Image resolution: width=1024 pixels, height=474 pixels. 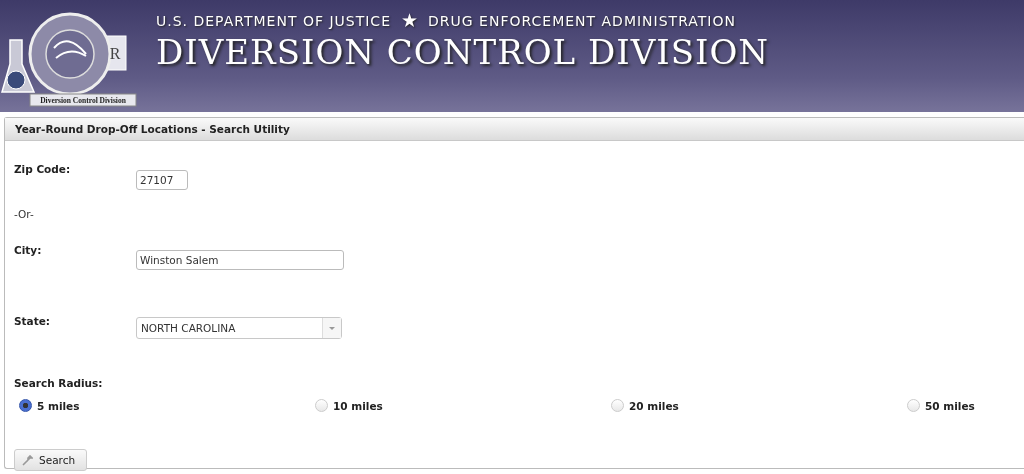 I want to click on search-button: Search, so click(x=51, y=460).